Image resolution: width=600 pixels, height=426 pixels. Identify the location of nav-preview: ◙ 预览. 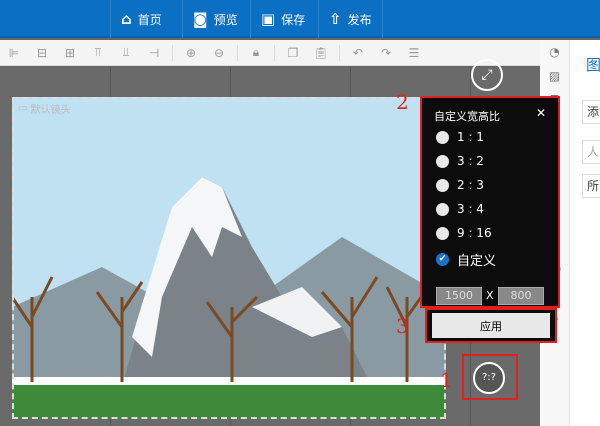
(215, 19).